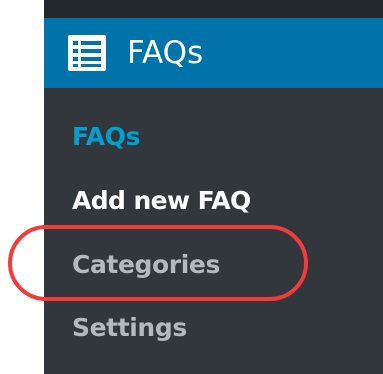 The width and height of the screenshot is (383, 374). I want to click on menu-top-strip, so click(213, 9).